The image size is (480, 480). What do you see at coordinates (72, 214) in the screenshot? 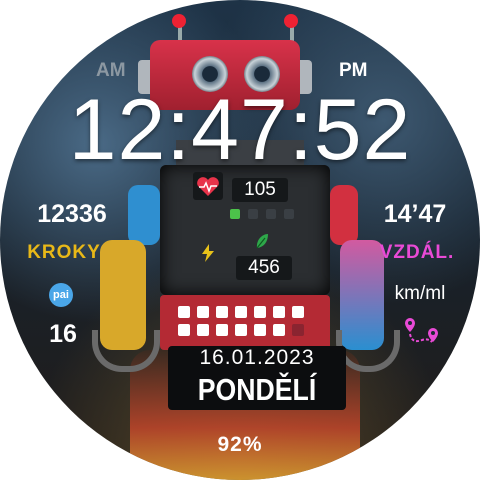
I see `steps-value: 12336` at bounding box center [72, 214].